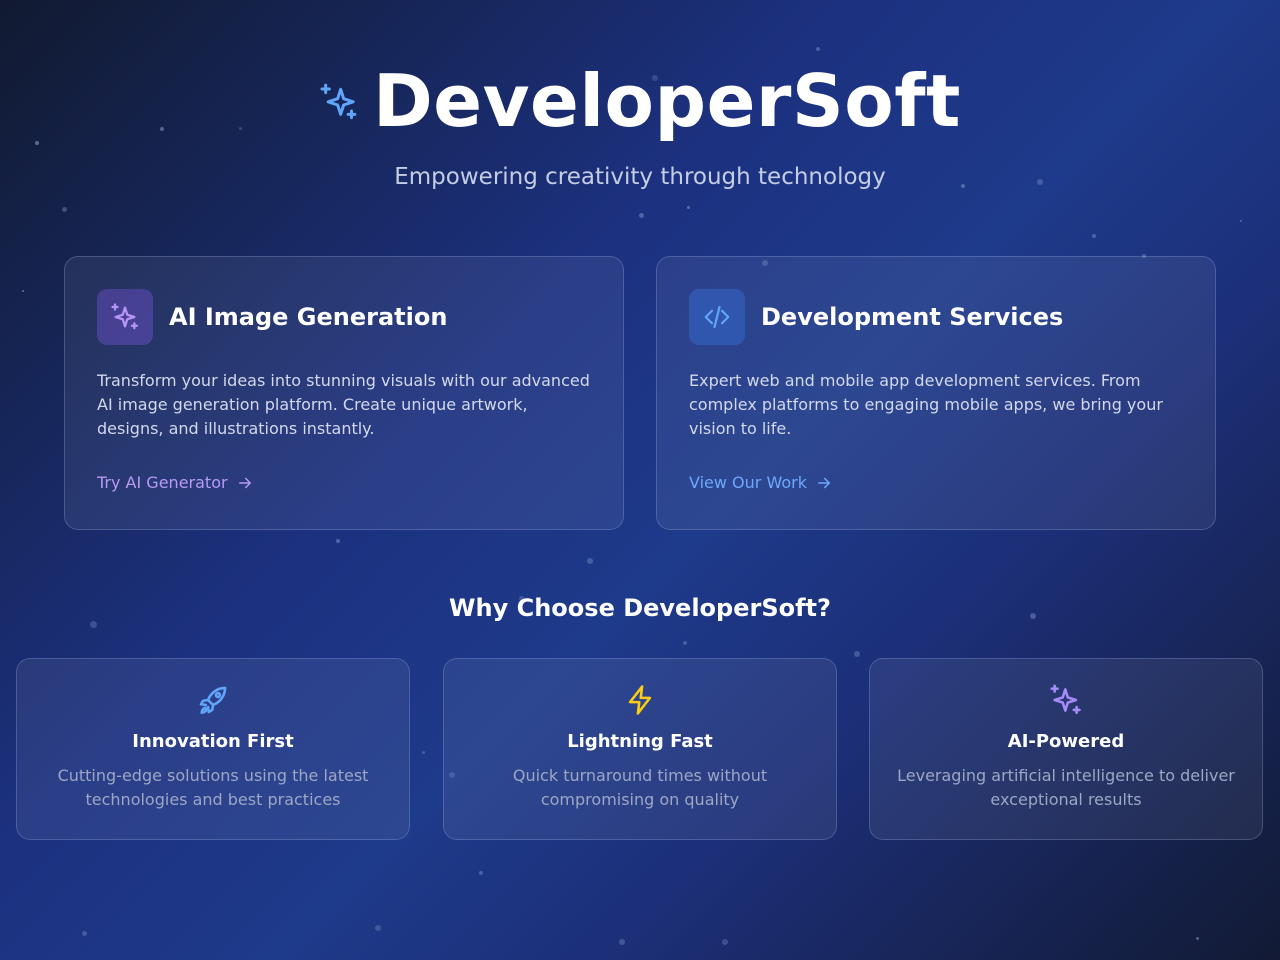 The height and width of the screenshot is (960, 1280). Describe the element at coordinates (640, 608) in the screenshot. I see `why-section-title: Why Choose DeveloperSoft?` at that location.